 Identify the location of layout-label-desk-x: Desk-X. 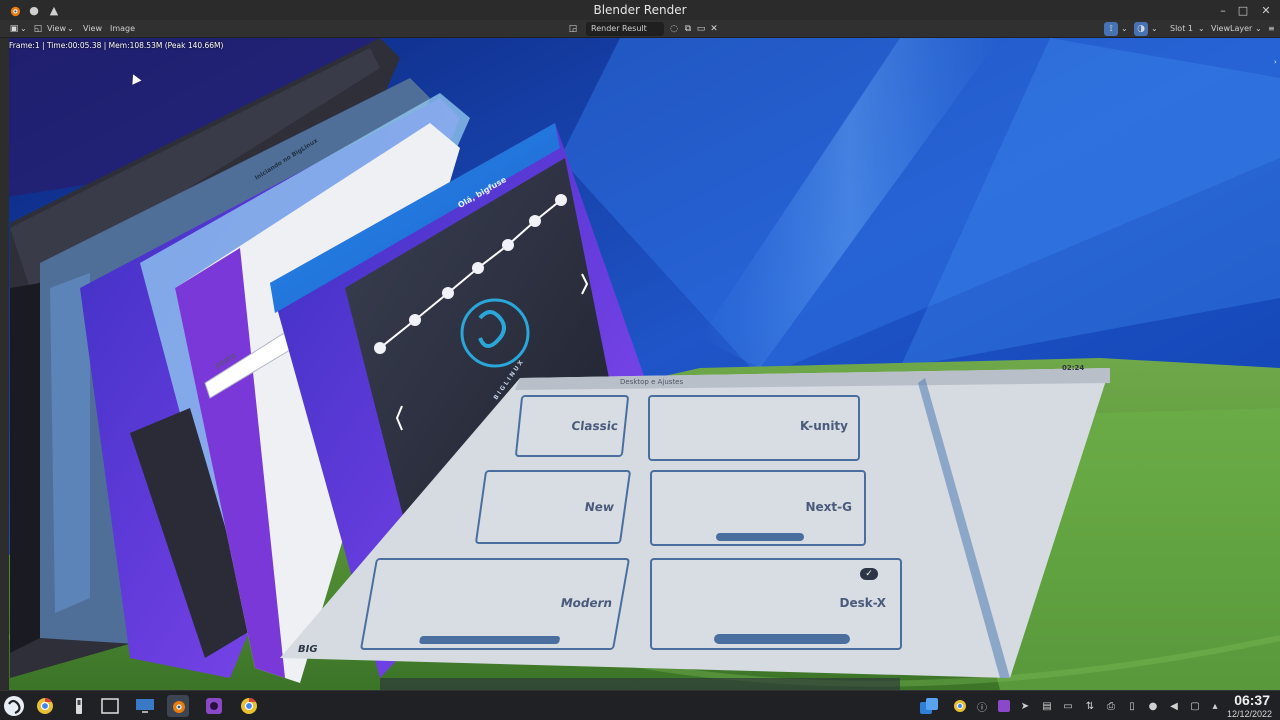
(862, 603).